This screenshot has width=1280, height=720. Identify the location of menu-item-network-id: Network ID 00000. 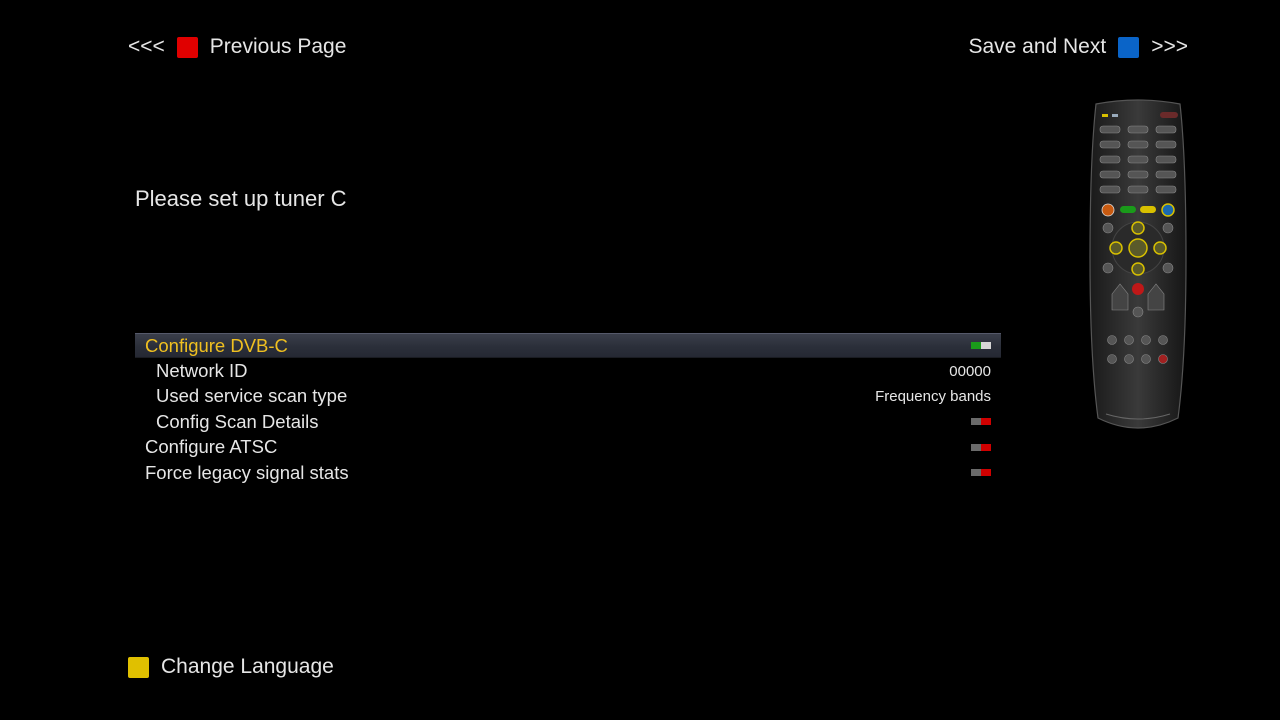
(568, 370).